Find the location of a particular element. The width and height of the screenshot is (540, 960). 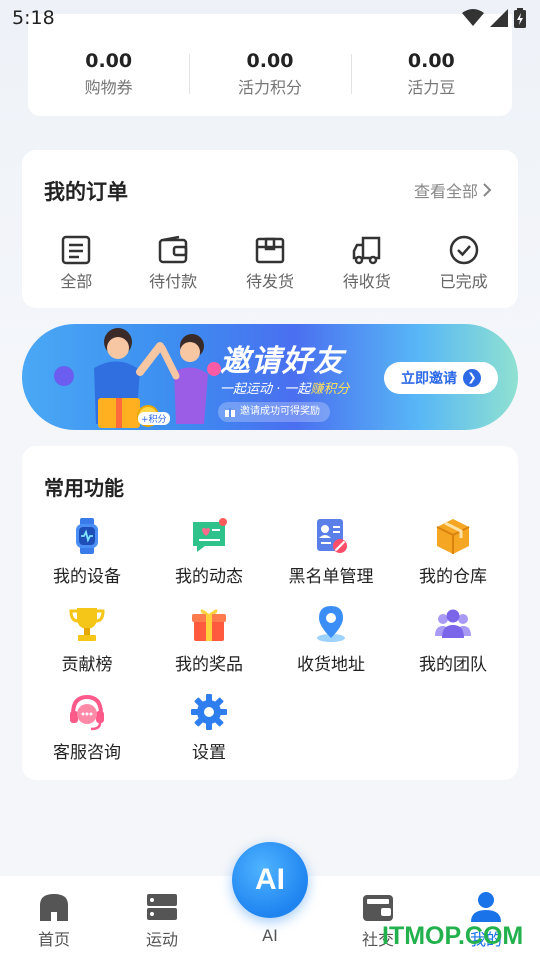

order-all-button: 全部 is located at coordinates (76, 263).